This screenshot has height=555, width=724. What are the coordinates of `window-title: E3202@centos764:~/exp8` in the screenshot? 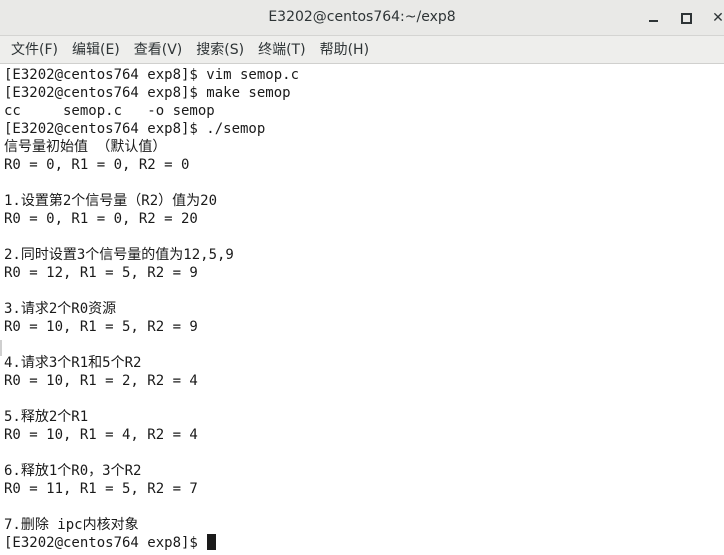 It's located at (362, 17).